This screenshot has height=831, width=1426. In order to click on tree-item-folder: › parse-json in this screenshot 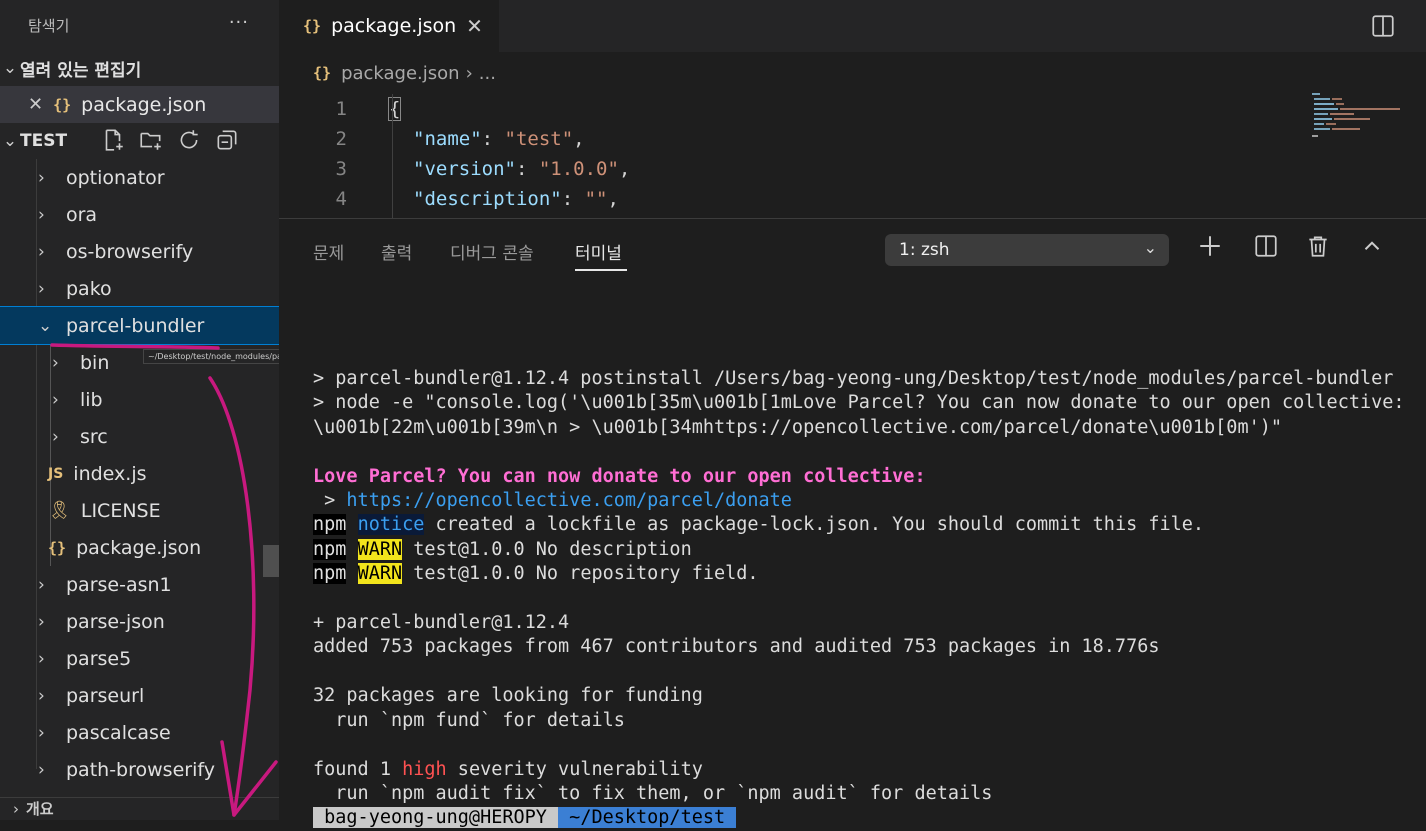, I will do `click(139, 621)`.